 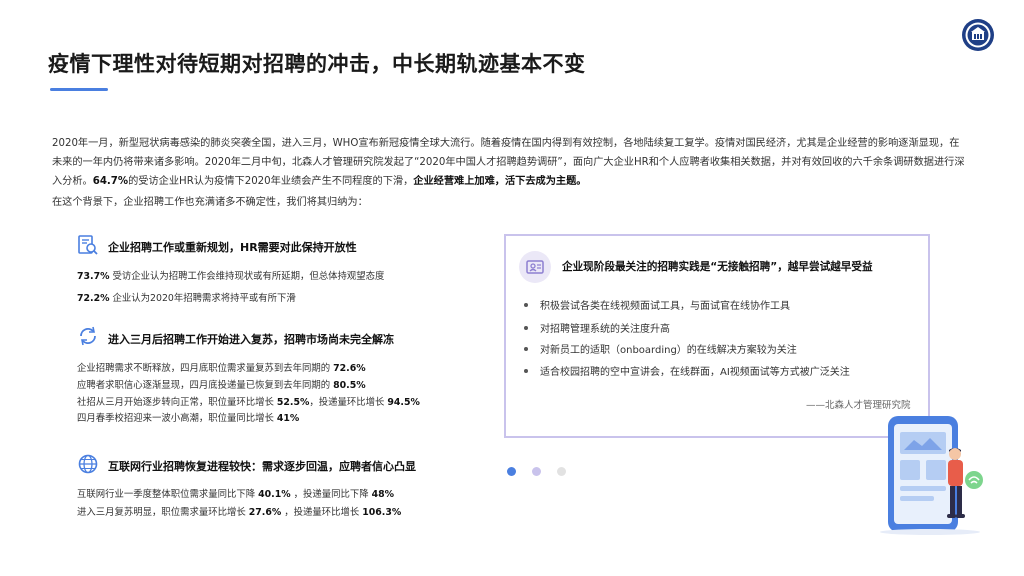 I want to click on globe-icon, so click(x=88, y=464).